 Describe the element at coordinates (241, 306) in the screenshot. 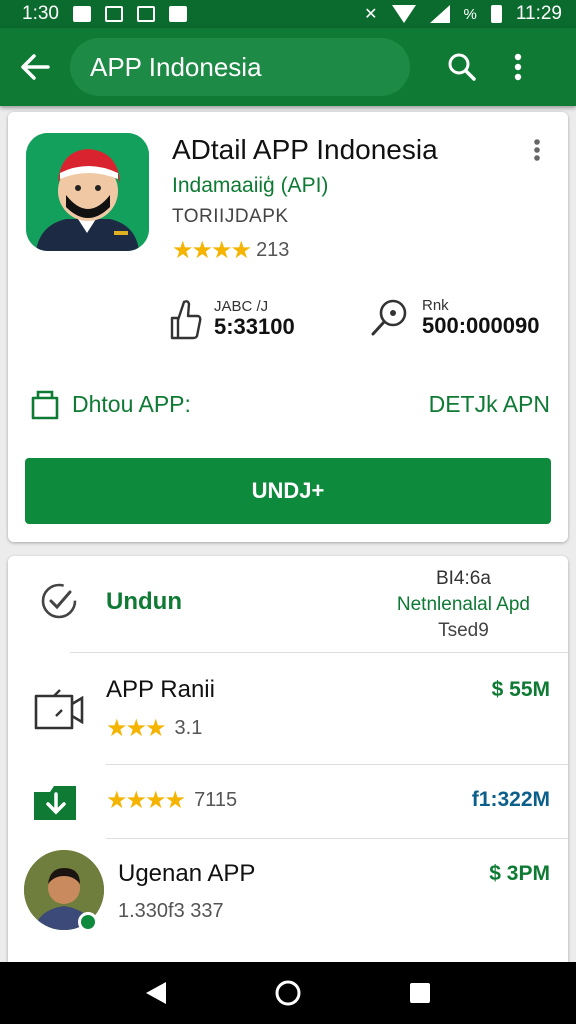

I see `stat-label: JABC /J` at that location.